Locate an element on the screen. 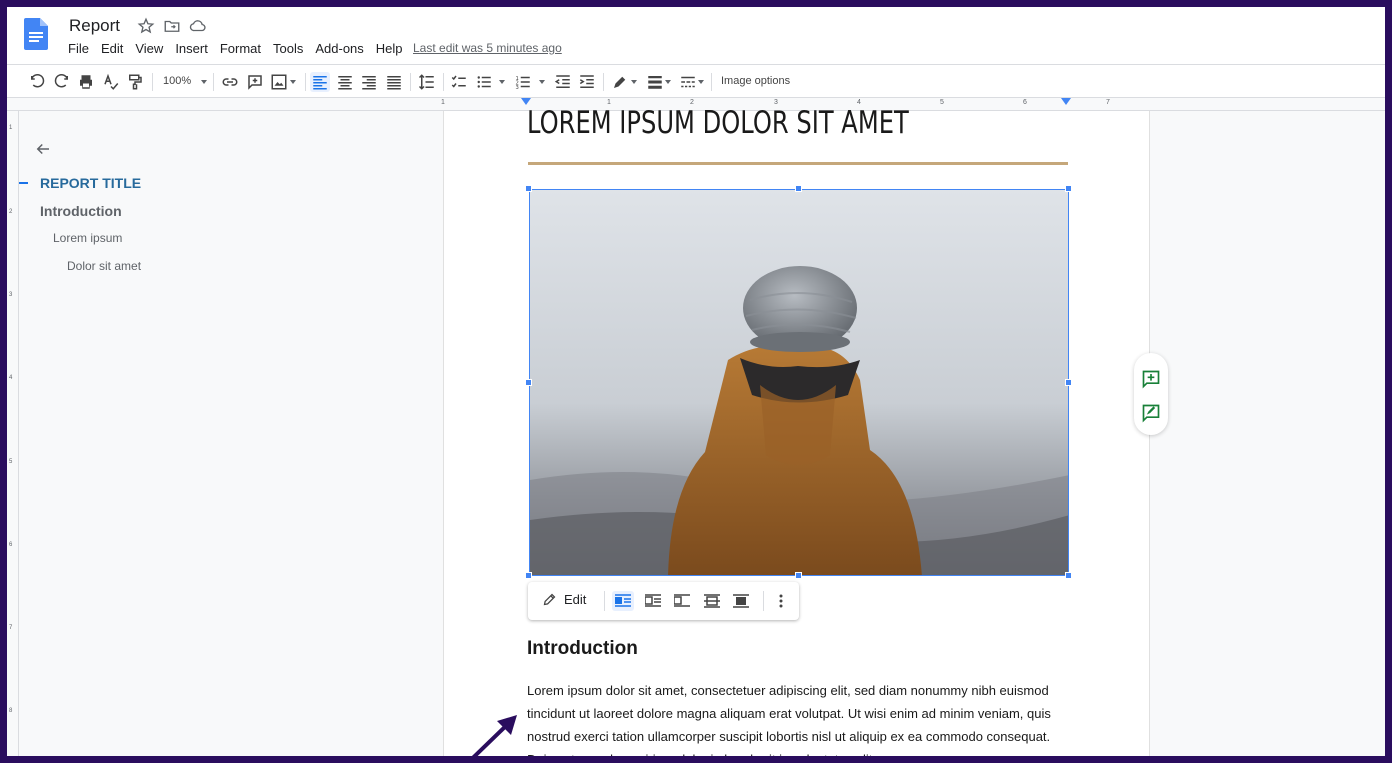 Image resolution: width=1392 pixels, height=763 pixels. zoom-caret-icon is located at coordinates (204, 82).